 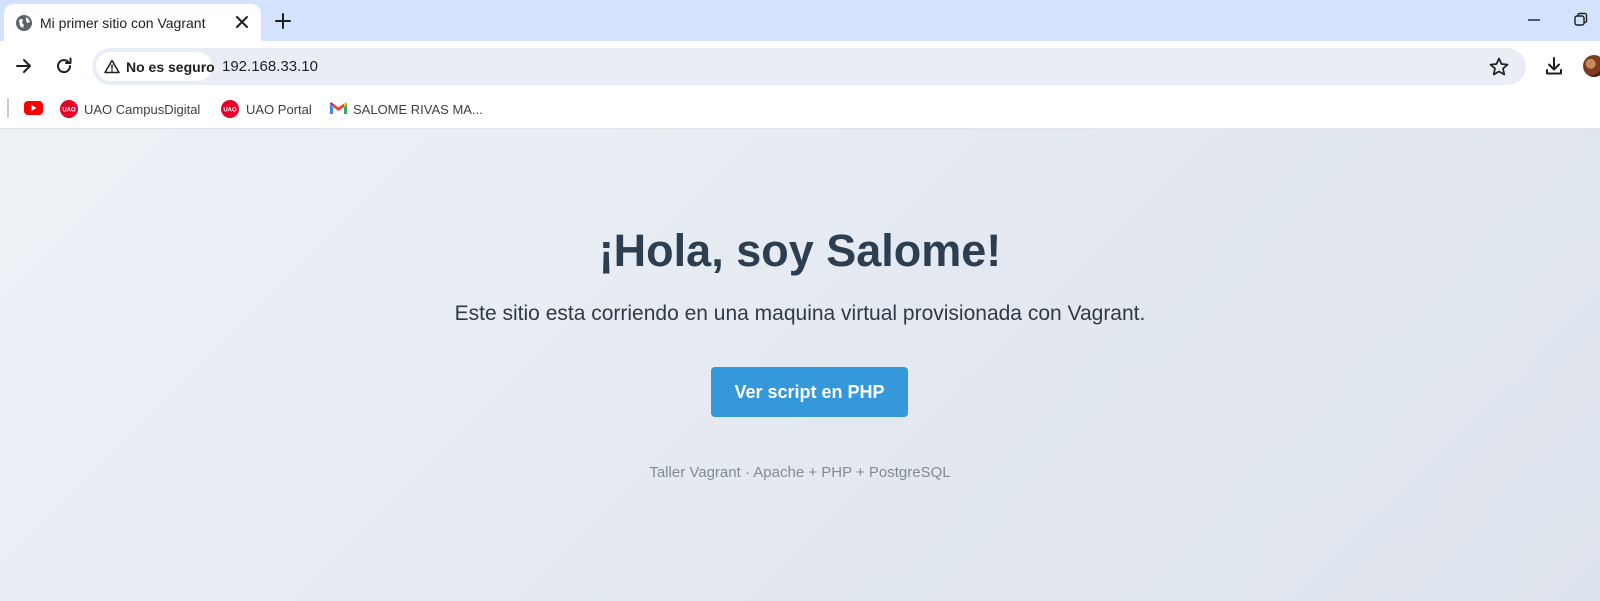 What do you see at coordinates (283, 21) in the screenshot?
I see `new-tab-icon` at bounding box center [283, 21].